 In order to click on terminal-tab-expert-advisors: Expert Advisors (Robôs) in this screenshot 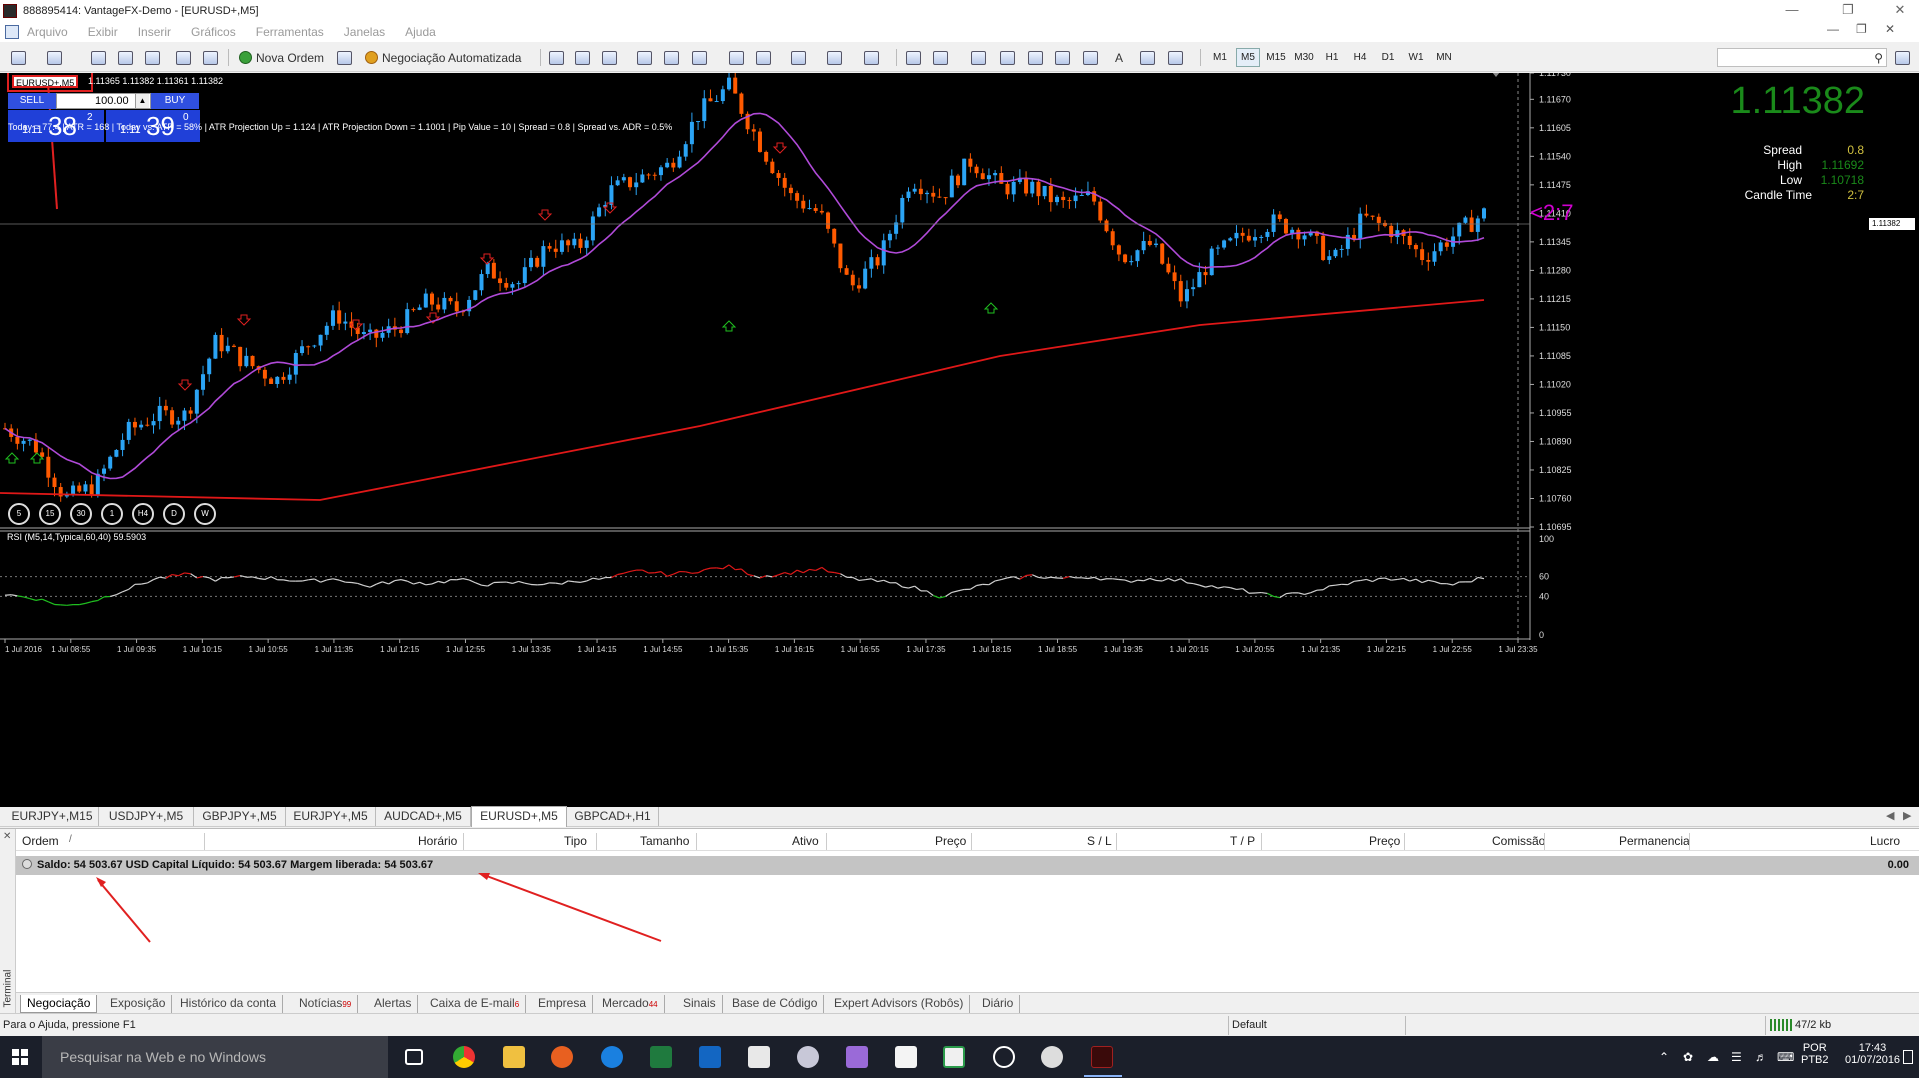, I will do `click(899, 1004)`.